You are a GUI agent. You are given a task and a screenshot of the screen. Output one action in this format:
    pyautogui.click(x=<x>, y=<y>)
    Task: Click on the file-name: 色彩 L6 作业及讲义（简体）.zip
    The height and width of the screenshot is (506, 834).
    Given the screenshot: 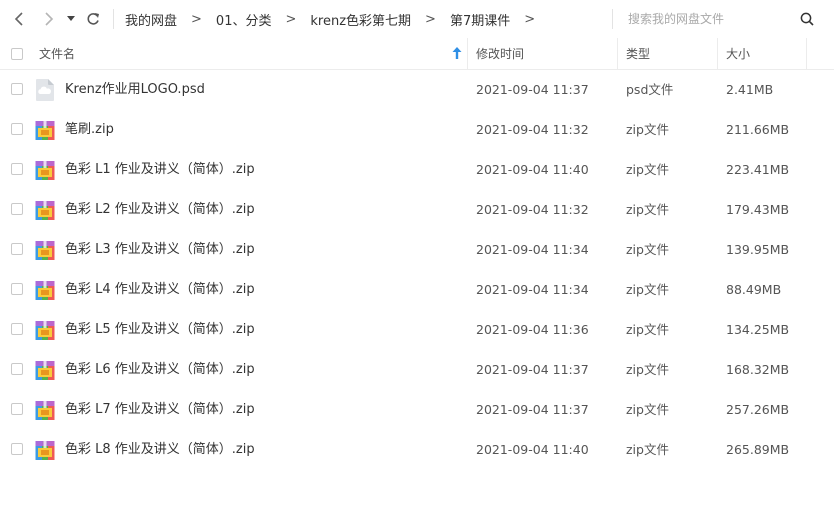 What is the action you would take?
    pyautogui.click(x=160, y=370)
    